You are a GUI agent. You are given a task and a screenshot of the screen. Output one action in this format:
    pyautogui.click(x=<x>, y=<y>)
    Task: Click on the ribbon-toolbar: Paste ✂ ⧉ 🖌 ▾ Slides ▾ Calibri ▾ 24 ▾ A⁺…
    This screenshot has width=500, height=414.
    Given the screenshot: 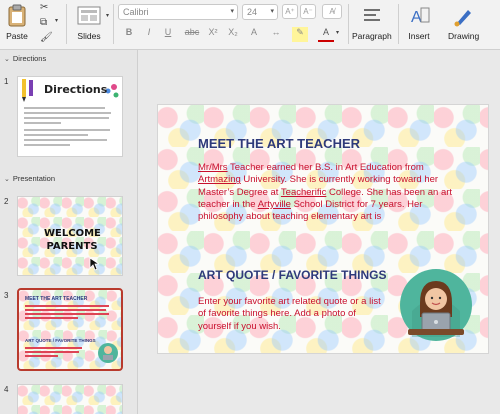 What is the action you would take?
    pyautogui.click(x=250, y=25)
    